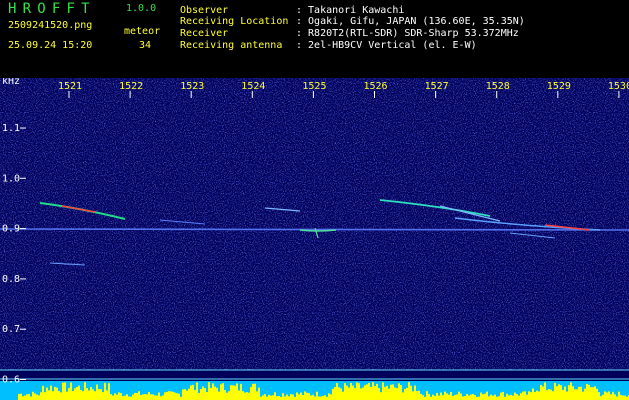 This screenshot has height=400, width=629. Describe the element at coordinates (559, 86) in the screenshot. I see `x-tick-label: 1529` at that location.